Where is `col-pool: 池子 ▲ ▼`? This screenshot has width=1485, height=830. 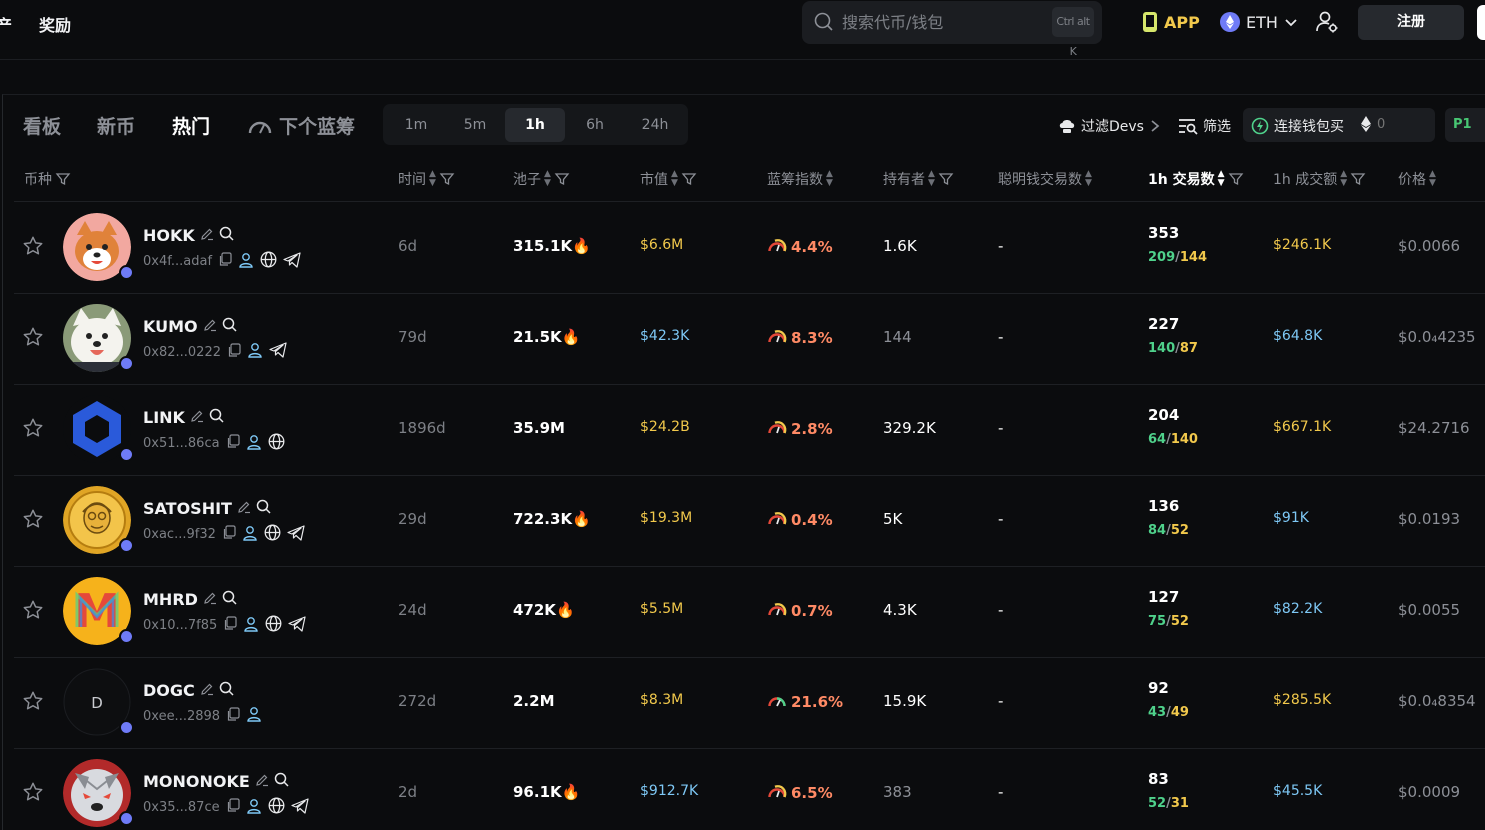 col-pool: 池子 ▲ ▼ is located at coordinates (541, 179).